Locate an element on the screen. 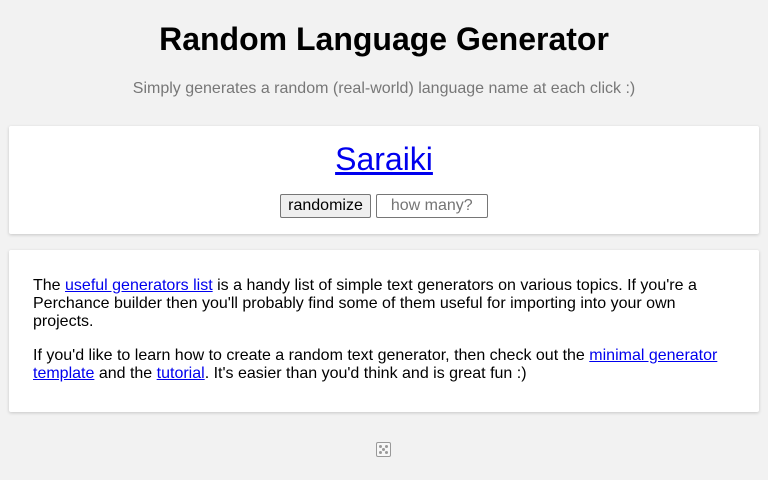  result-link: Saraiki is located at coordinates (384, 159).